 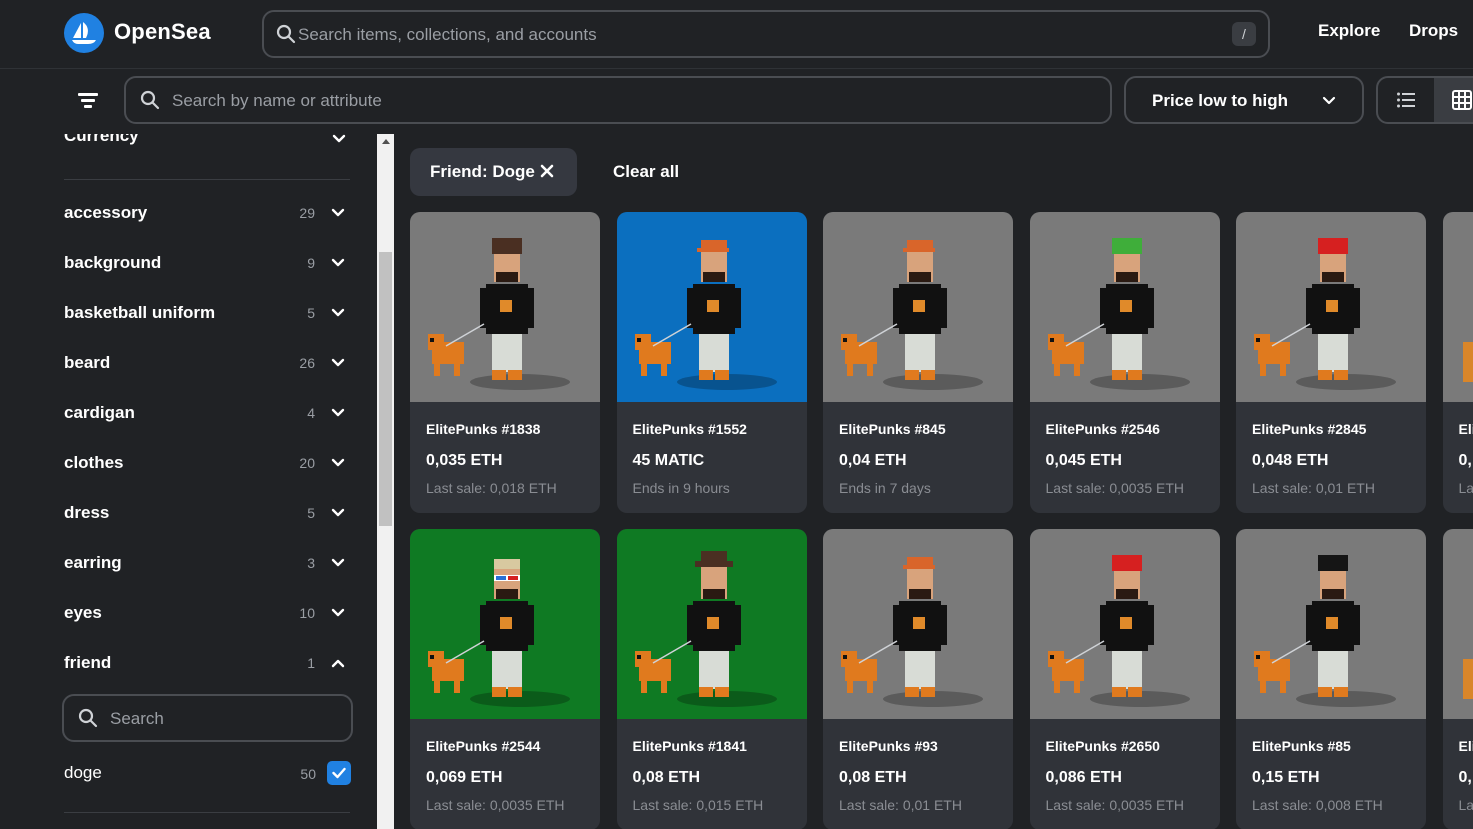 What do you see at coordinates (311, 563) in the screenshot?
I see `attribute-count: 3` at bounding box center [311, 563].